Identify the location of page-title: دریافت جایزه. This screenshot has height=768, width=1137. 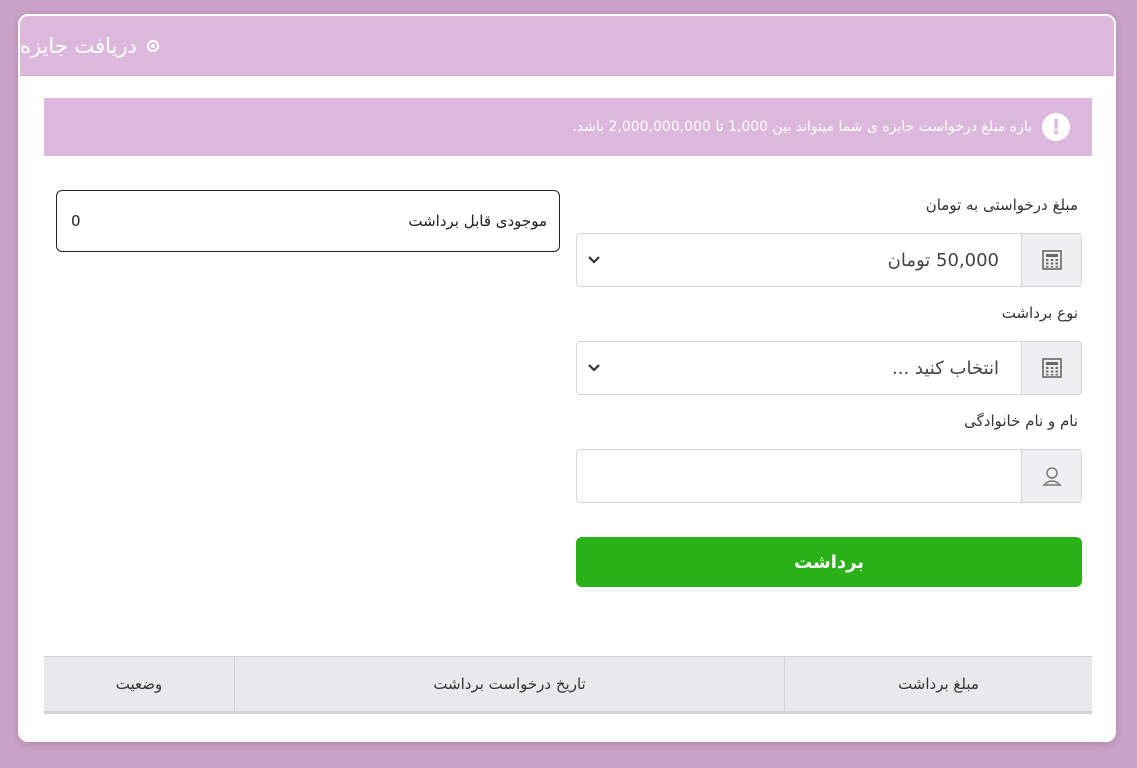
(78, 45).